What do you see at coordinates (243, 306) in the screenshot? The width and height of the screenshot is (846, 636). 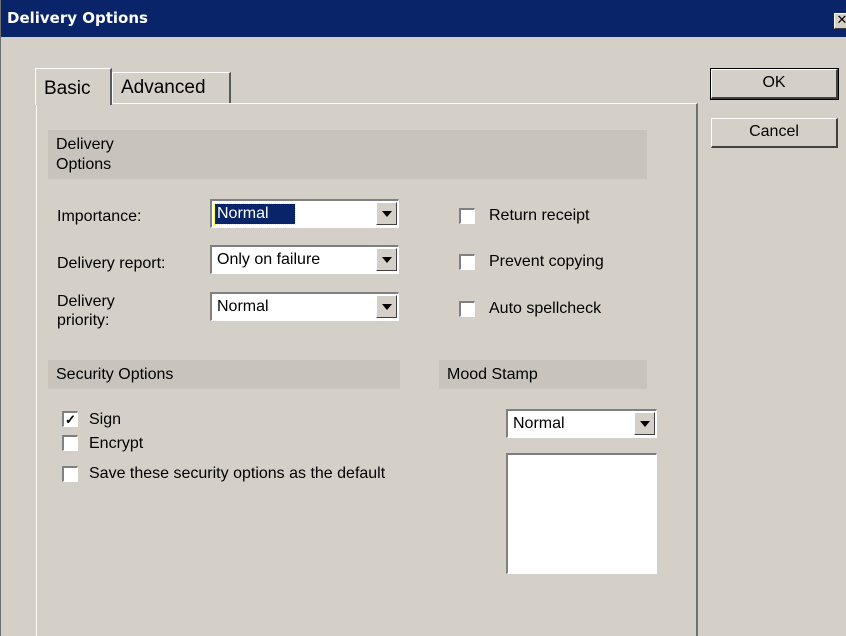 I see `delivery-priority-value: Normal` at bounding box center [243, 306].